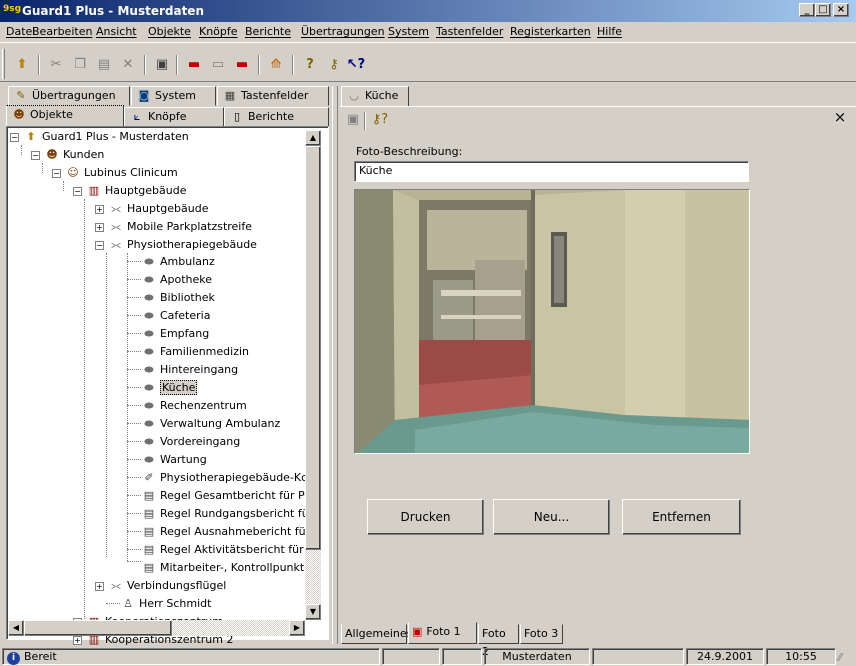  Describe the element at coordinates (222, 549) in the screenshot. I see `tree-report: ▤ Regel Aktivitätsbericht für` at that location.